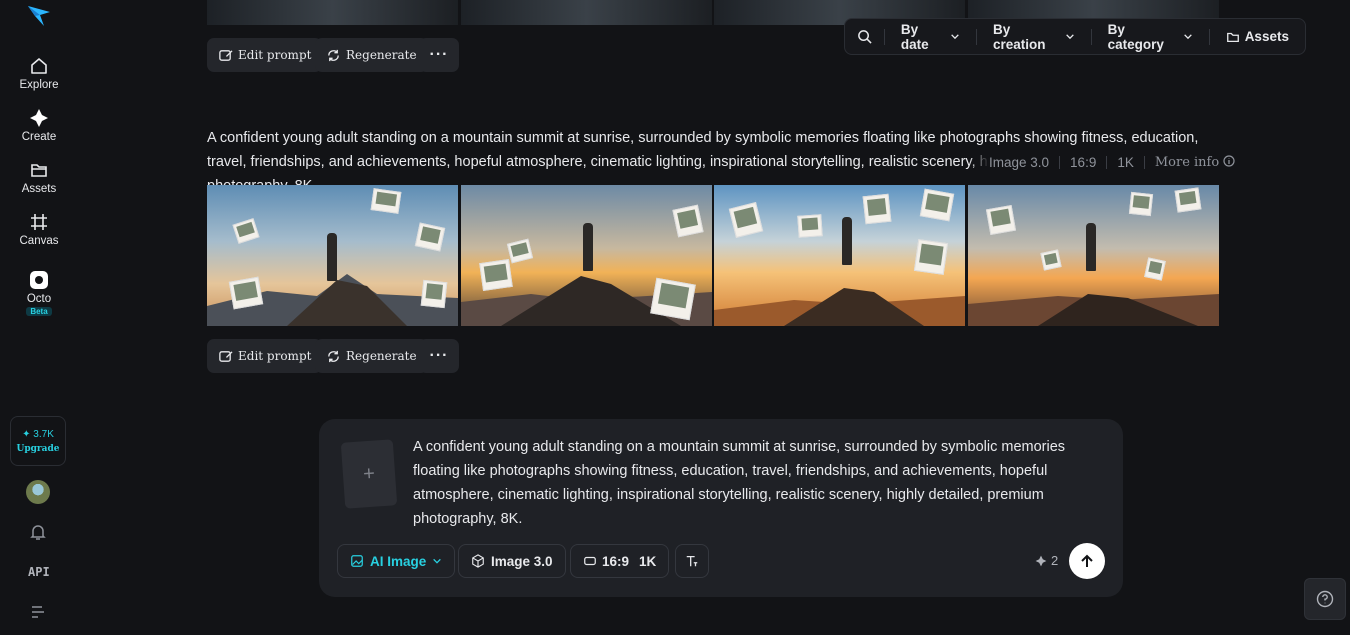  I want to click on beta-badge: Beta, so click(39, 311).